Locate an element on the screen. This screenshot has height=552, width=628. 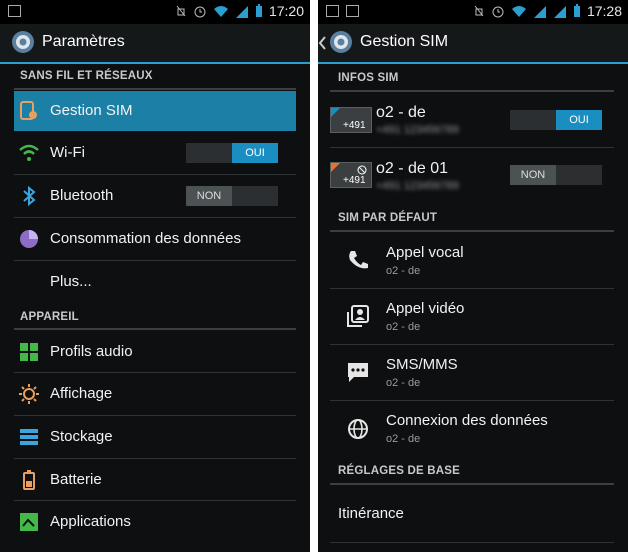
list-item-voice-call: Appel vocal o2 - de is located at coordinates (473, 261).